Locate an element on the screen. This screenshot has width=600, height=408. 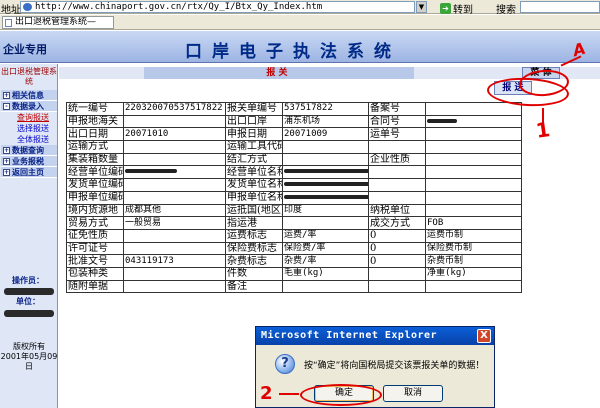
form-row: 出口日期 20071010 申报日期 20071009 运单号 is located at coordinates (294, 134).